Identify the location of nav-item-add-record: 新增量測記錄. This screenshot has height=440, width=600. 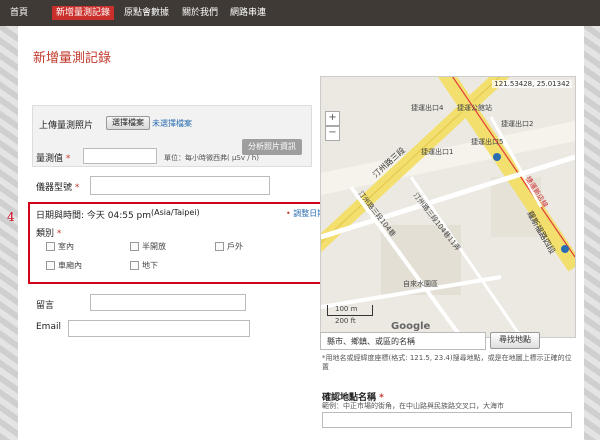
(83, 13).